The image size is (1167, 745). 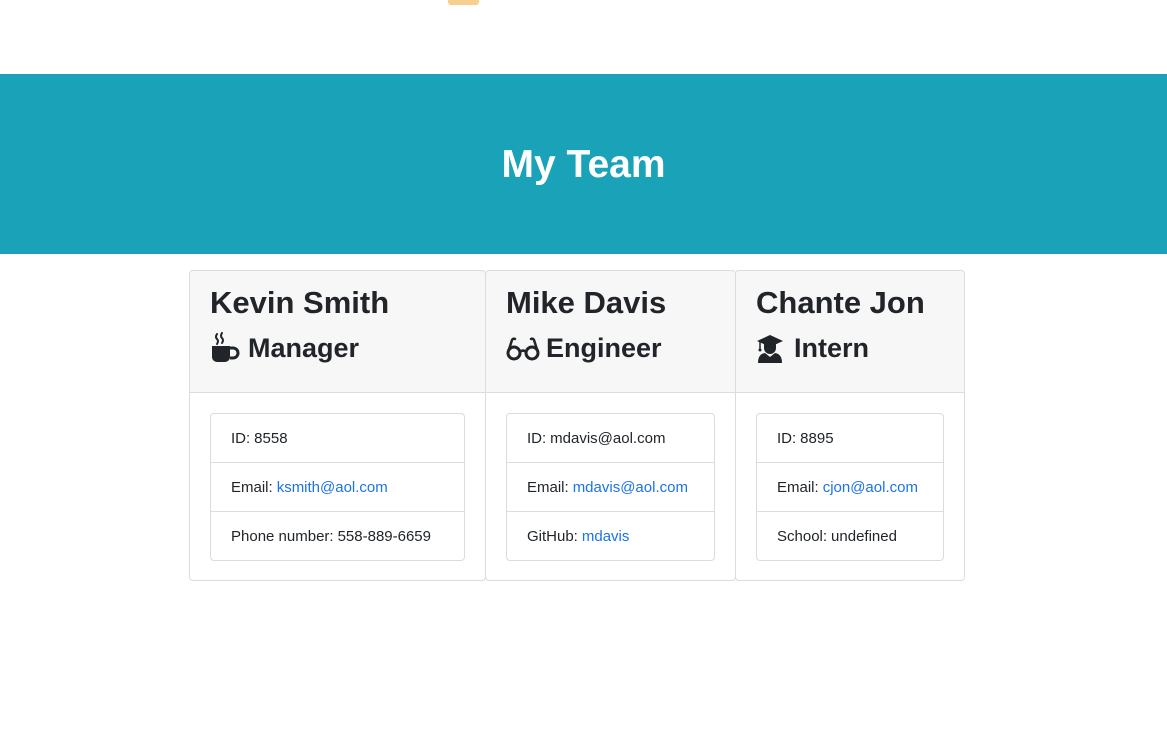 What do you see at coordinates (337, 438) in the screenshot?
I see `id-row: ID: 8558` at bounding box center [337, 438].